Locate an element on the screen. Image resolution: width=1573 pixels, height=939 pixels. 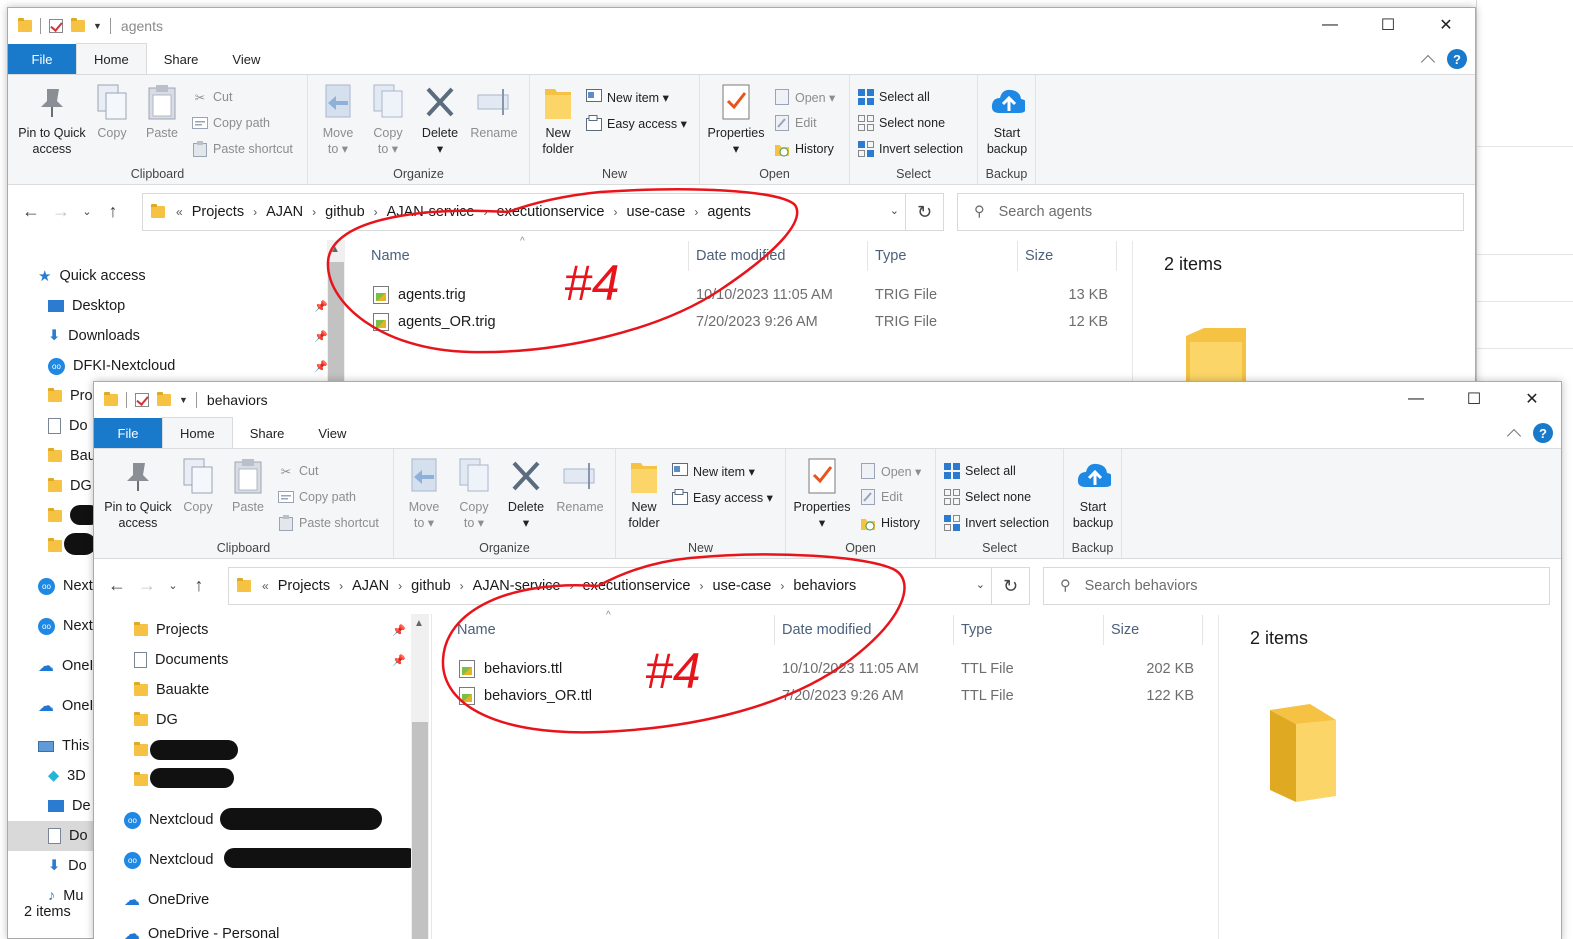
scroll-up-icon: ▲ is located at coordinates (335, 249).